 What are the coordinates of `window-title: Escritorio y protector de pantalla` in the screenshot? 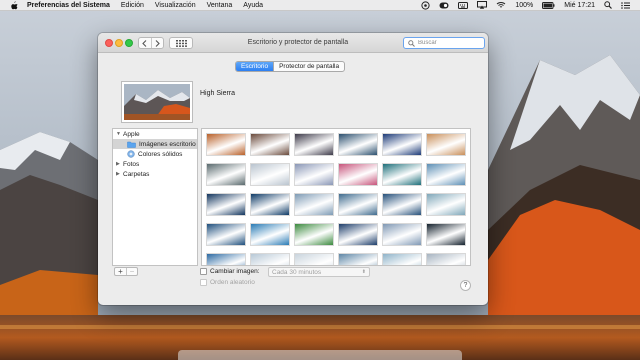 It's located at (298, 42).